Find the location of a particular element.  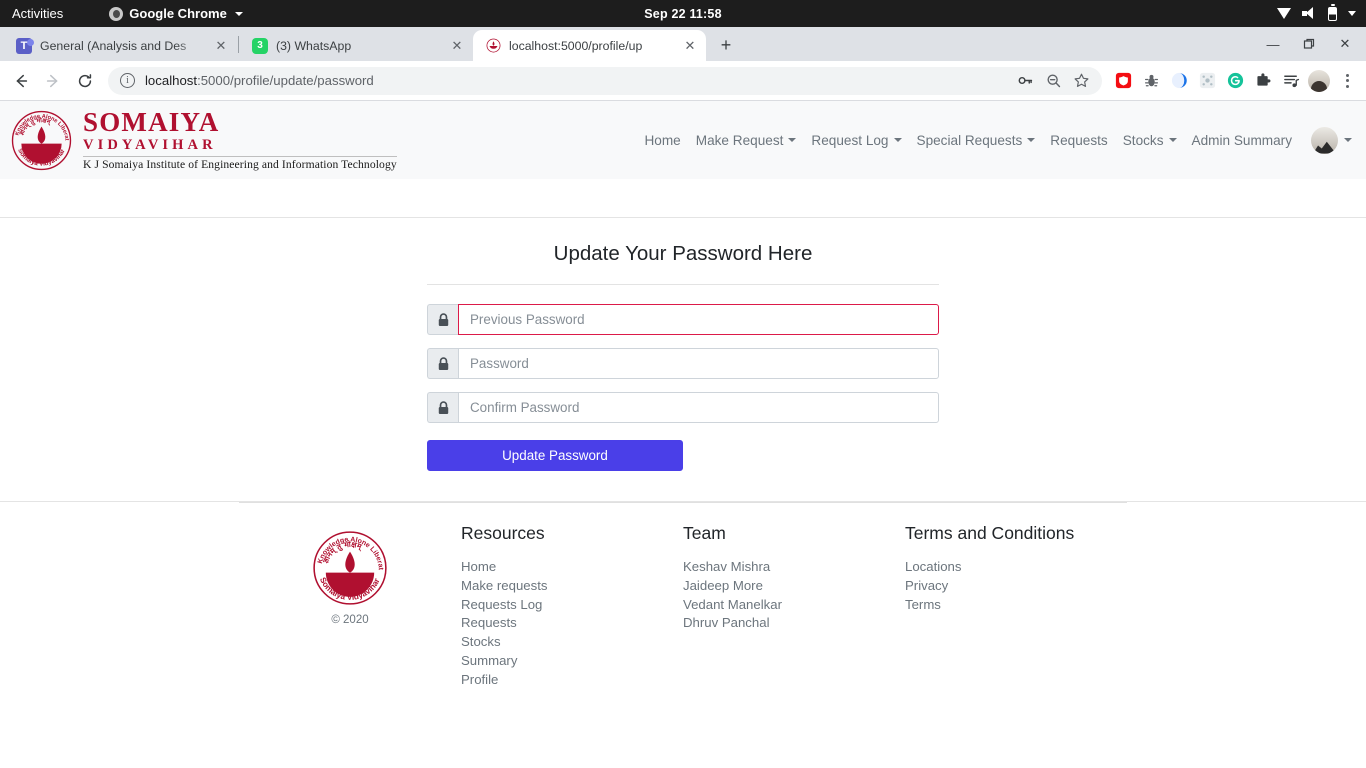

footer-heading: Resources is located at coordinates (503, 533).